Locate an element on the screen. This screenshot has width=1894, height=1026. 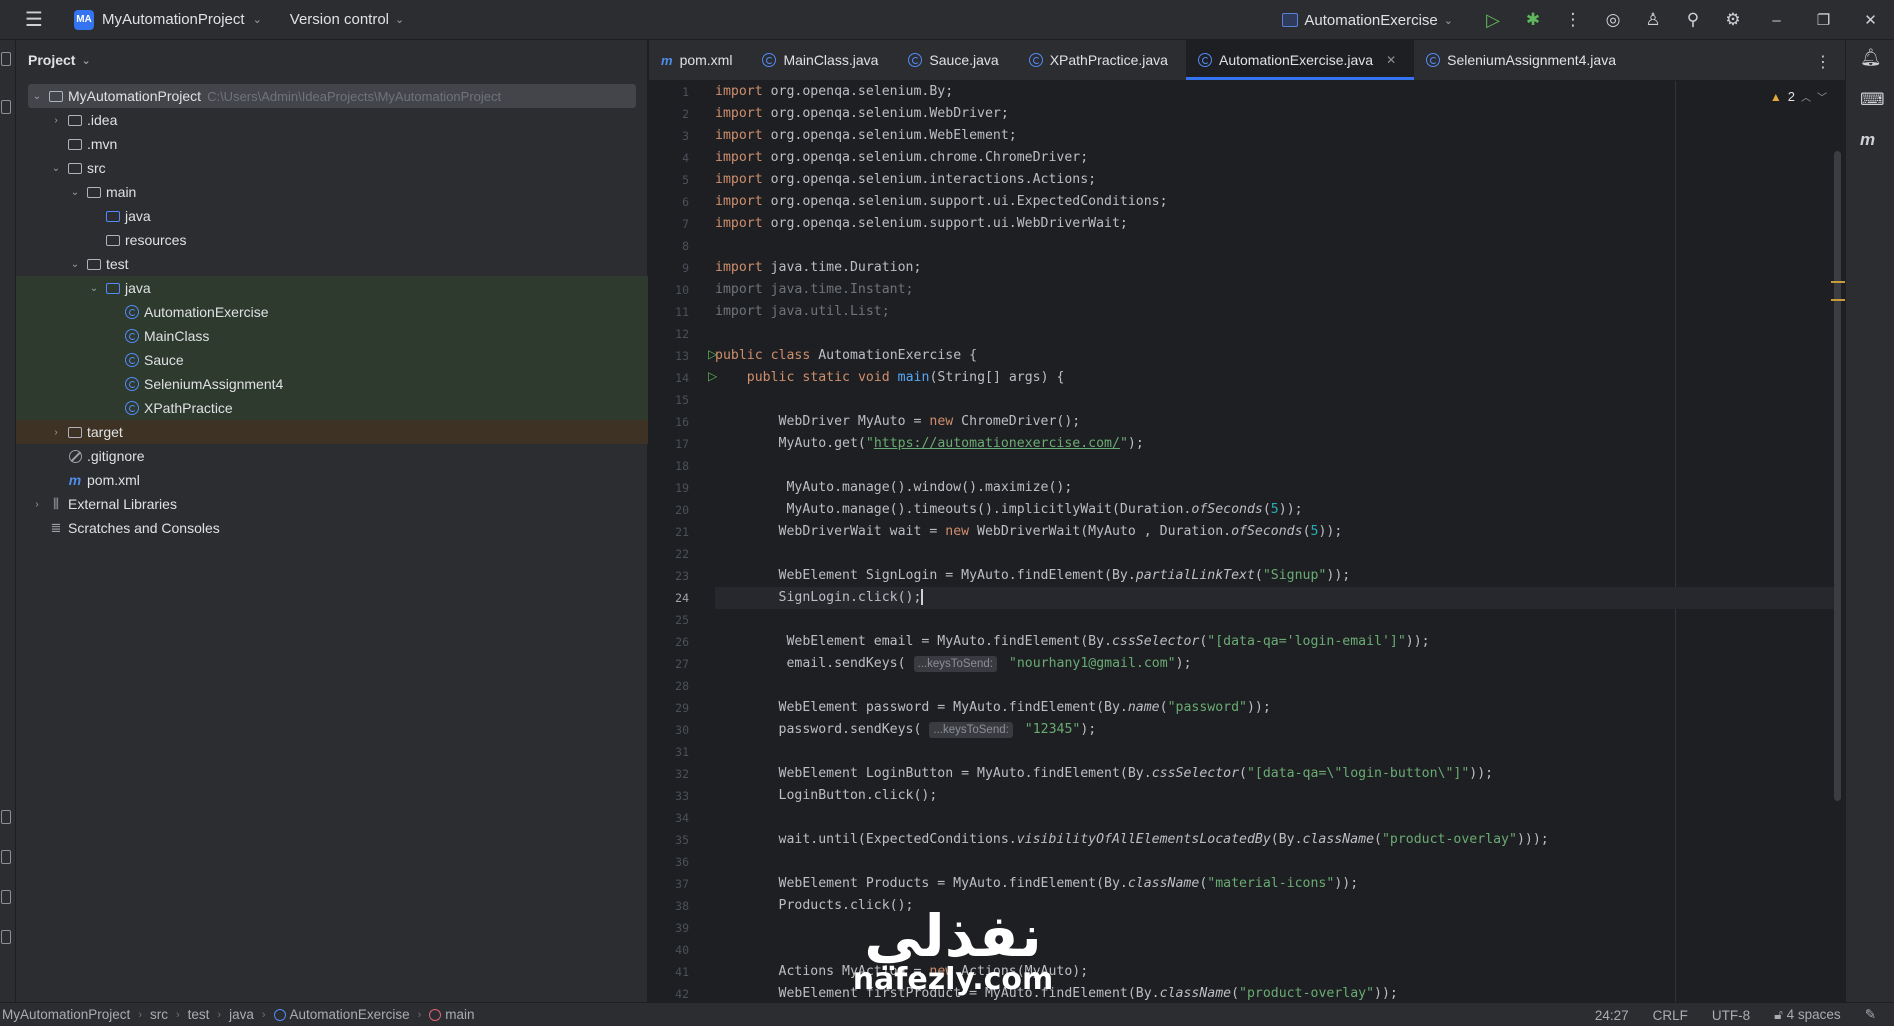
code-line: import org.openqa.selenium.WebDriver; is located at coordinates (1275, 114).